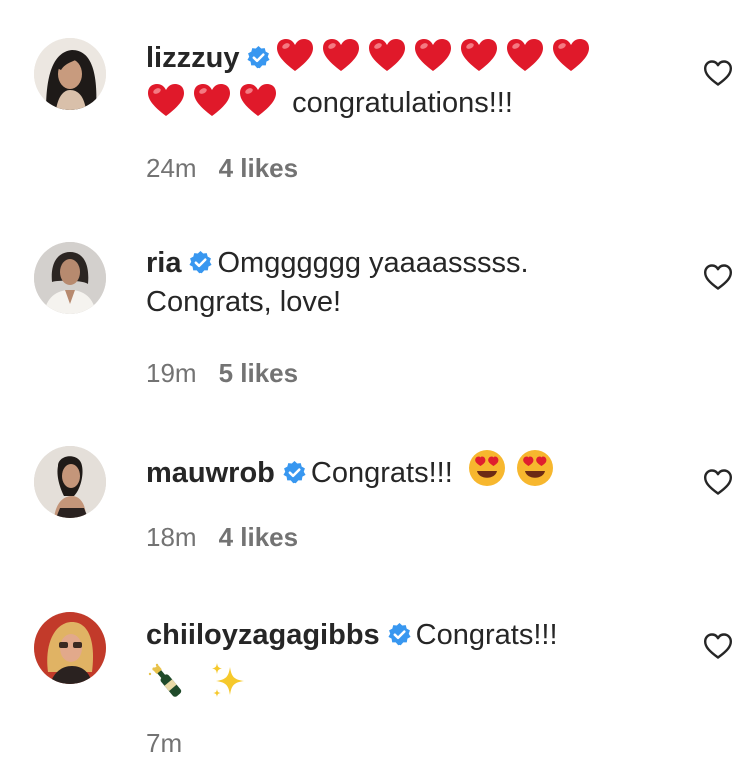 This screenshot has width=750, height=784. I want to click on comment-text: Congrats, love!, so click(244, 302).